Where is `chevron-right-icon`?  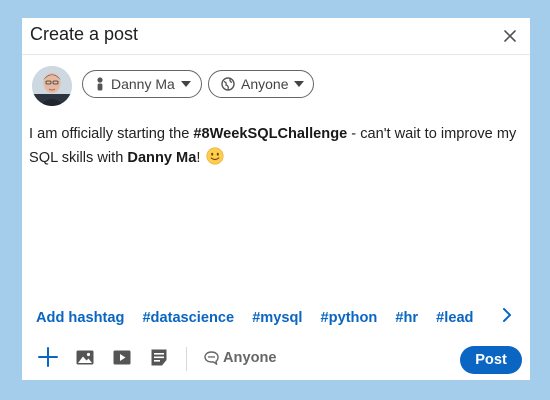
chevron-right-icon is located at coordinates (507, 317).